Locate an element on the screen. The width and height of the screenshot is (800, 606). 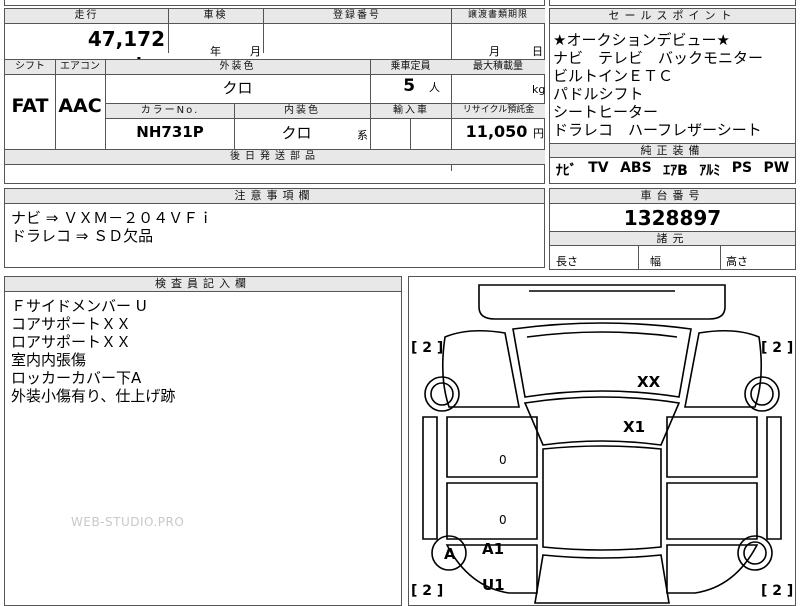
equipment-list: ﾅﾋﾞ TV ABS ｴｱB ｱﾙﾐ PS PW is located at coordinates (672, 170).